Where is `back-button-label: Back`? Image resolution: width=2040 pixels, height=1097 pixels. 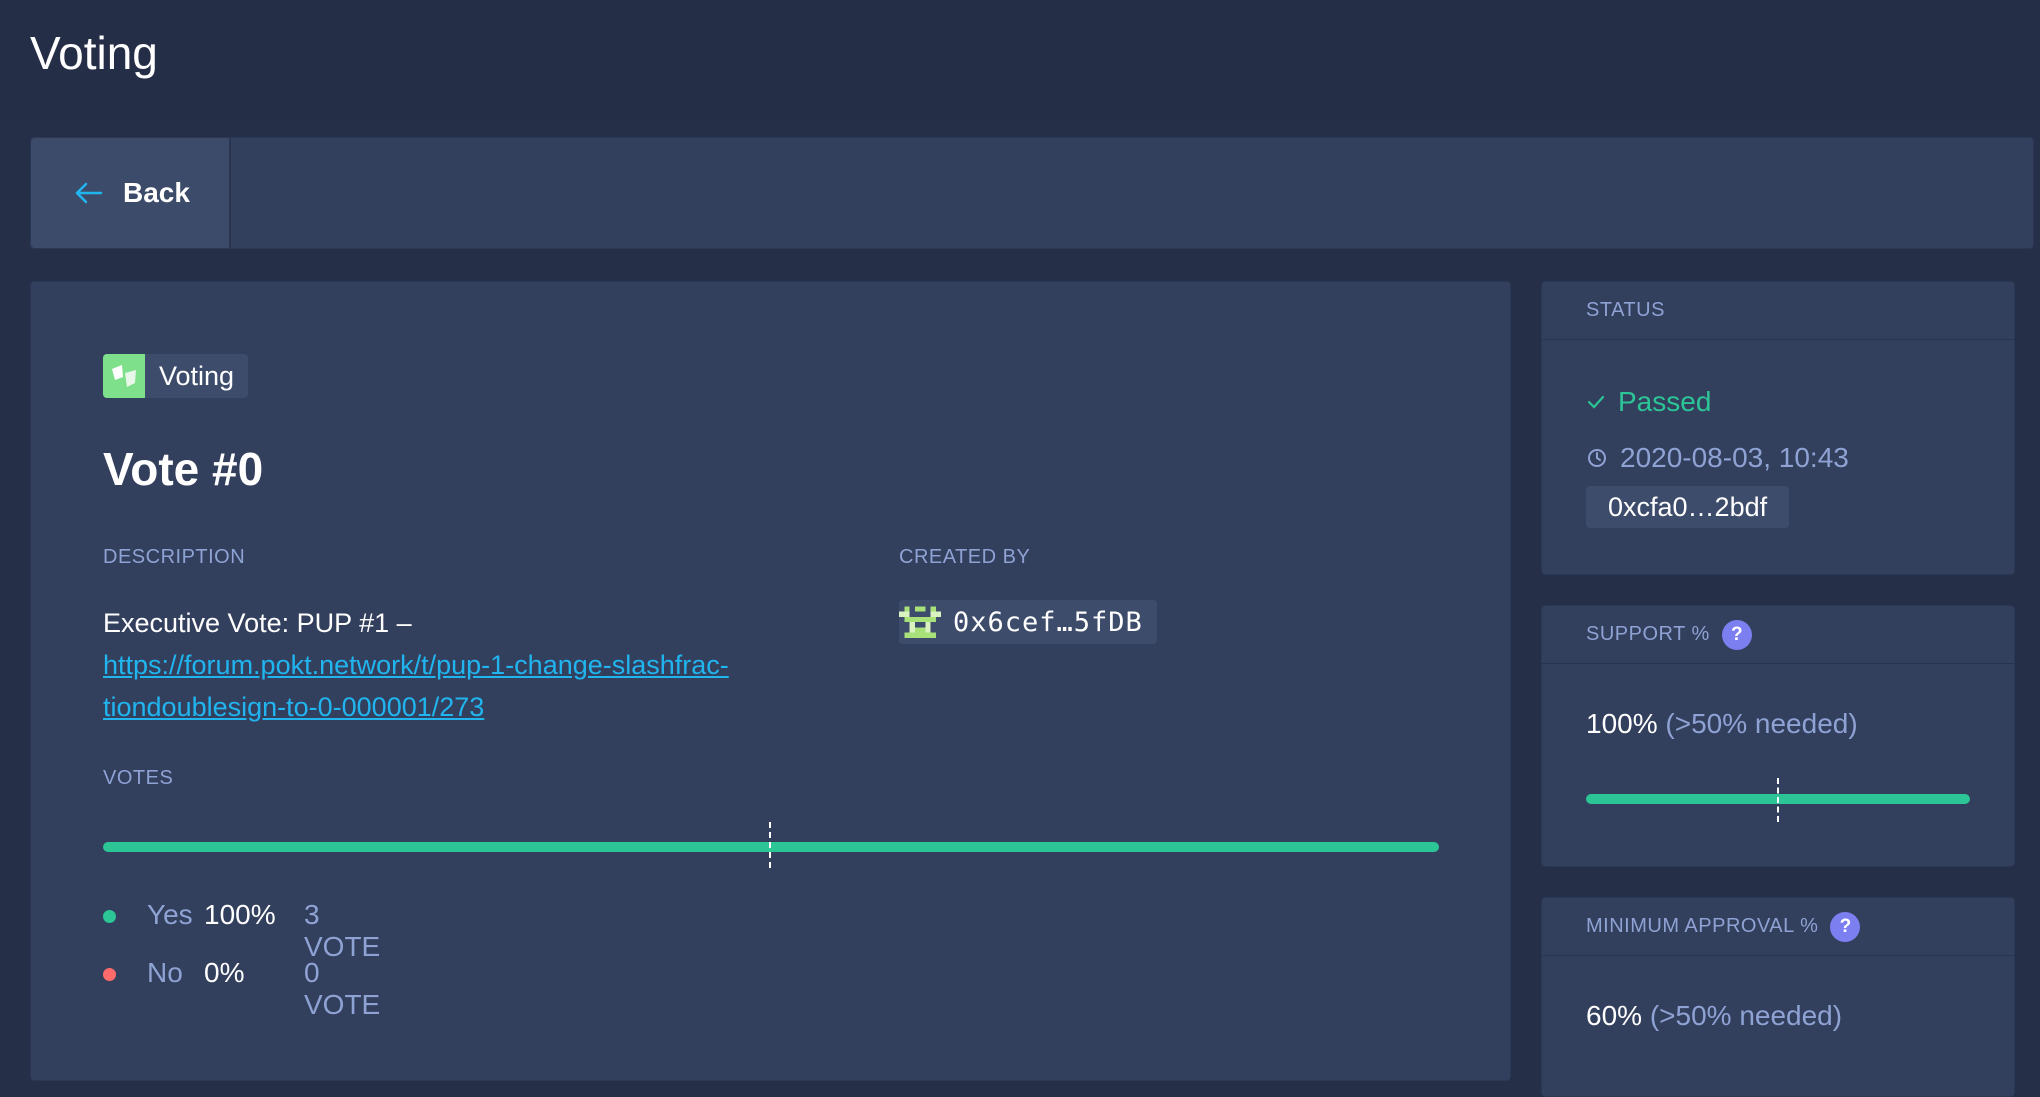 back-button-label: Back is located at coordinates (156, 192).